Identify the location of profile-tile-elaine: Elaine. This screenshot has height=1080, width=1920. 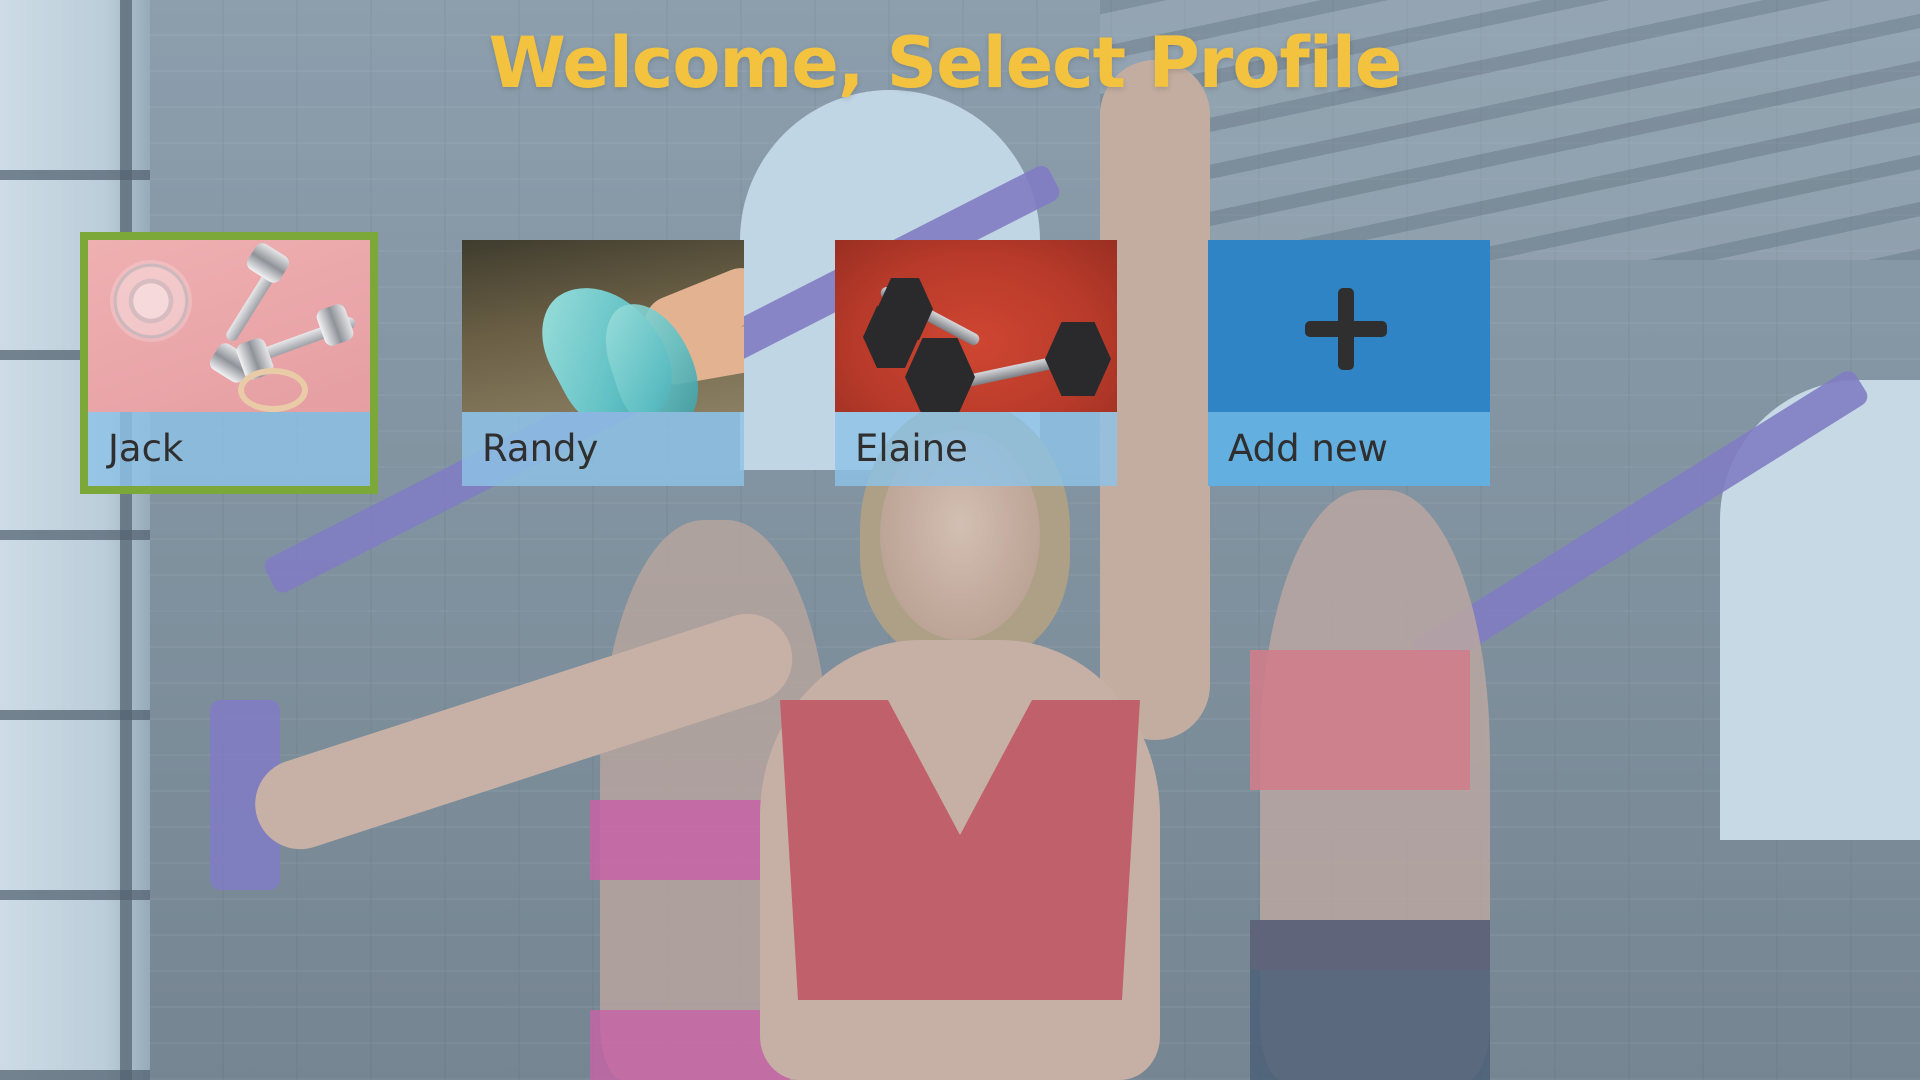
(976, 363).